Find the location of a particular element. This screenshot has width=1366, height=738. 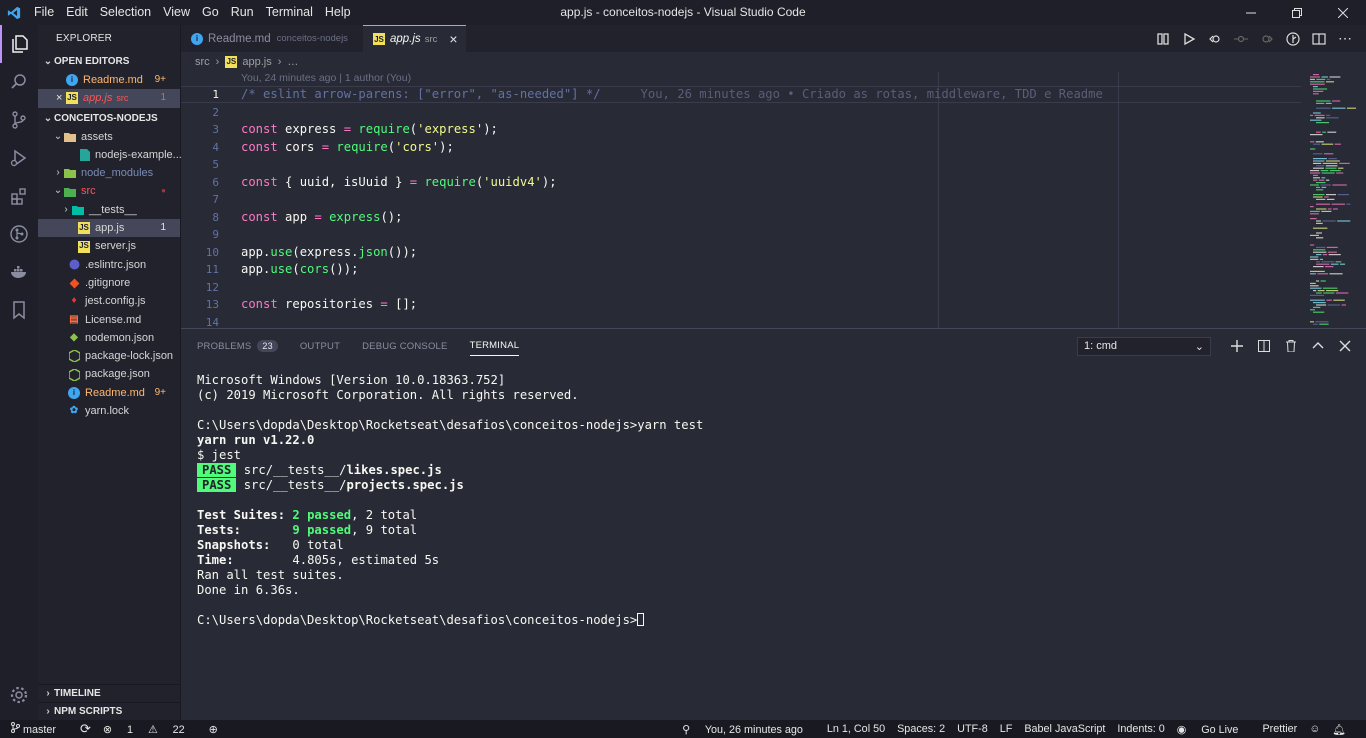

menu-edit: Edit is located at coordinates (77, 12).